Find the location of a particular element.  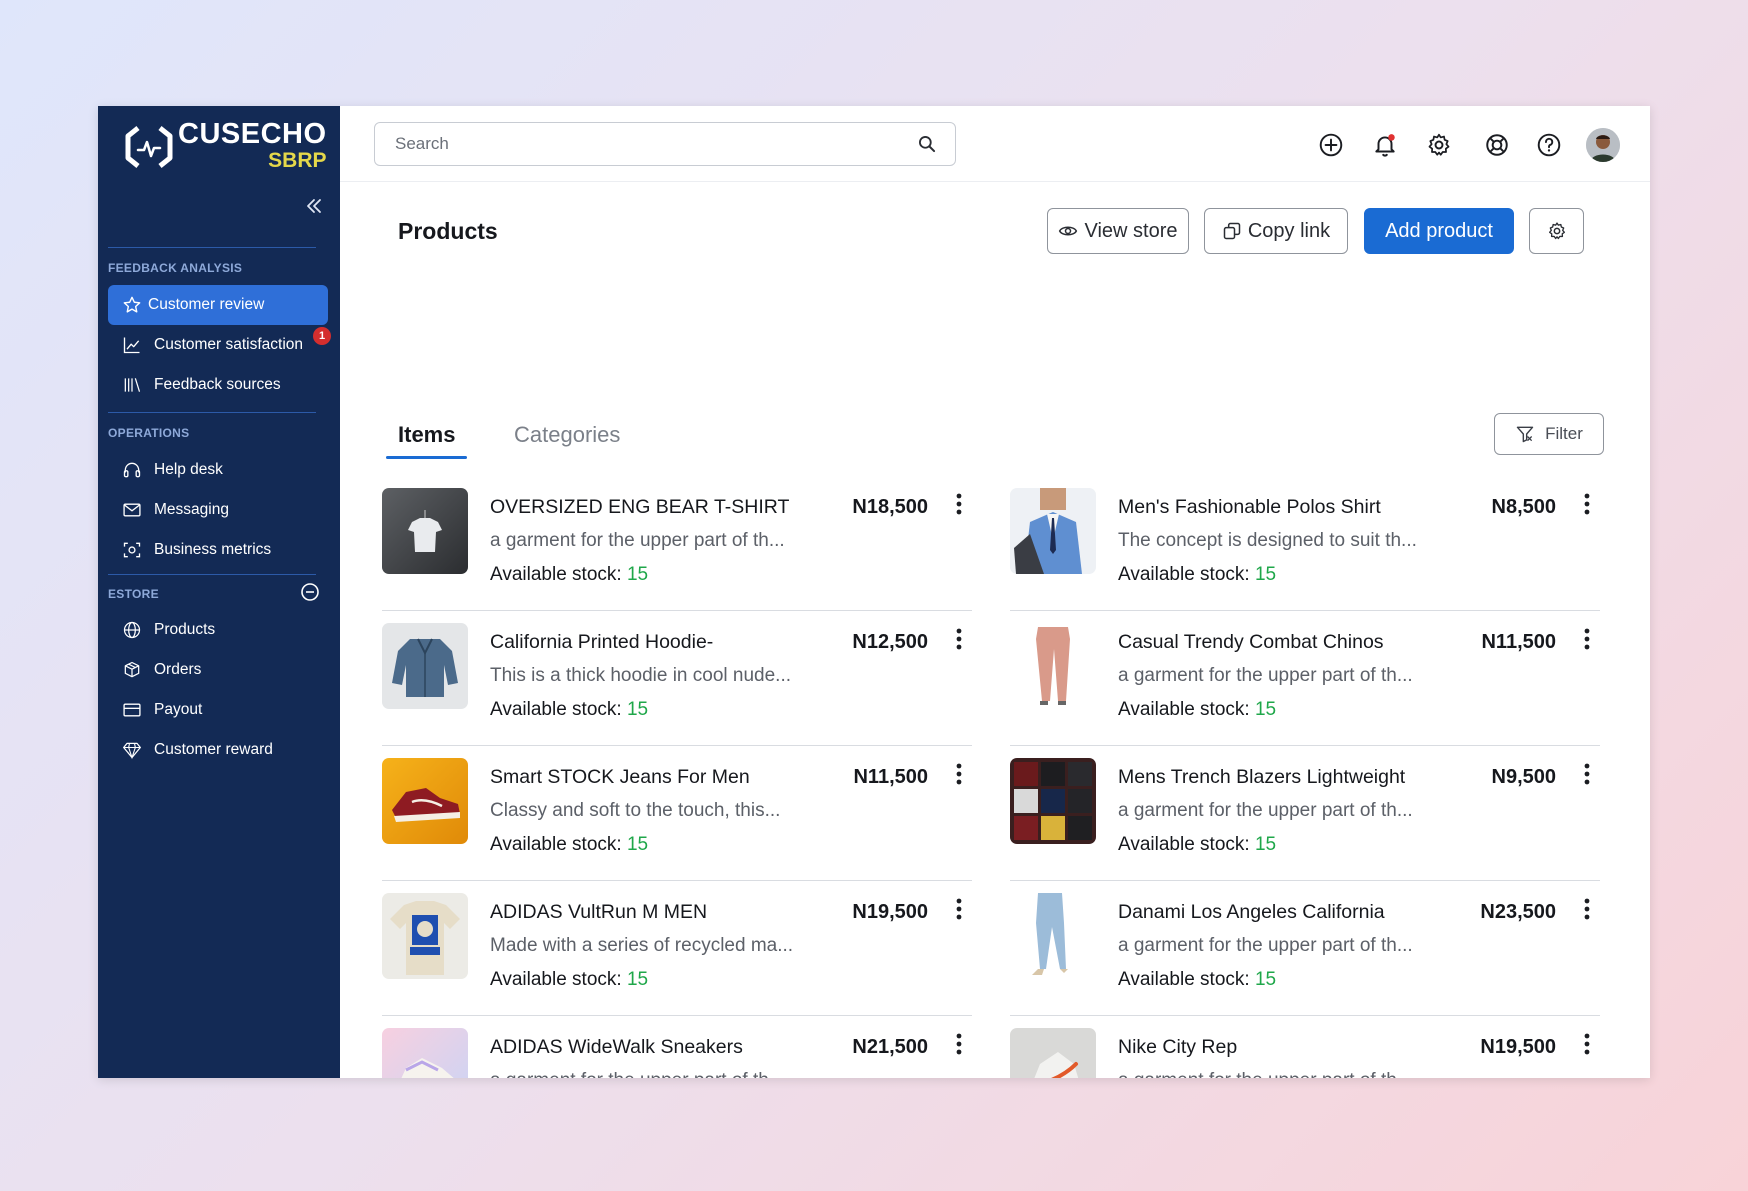

logo-icon is located at coordinates (149, 147).